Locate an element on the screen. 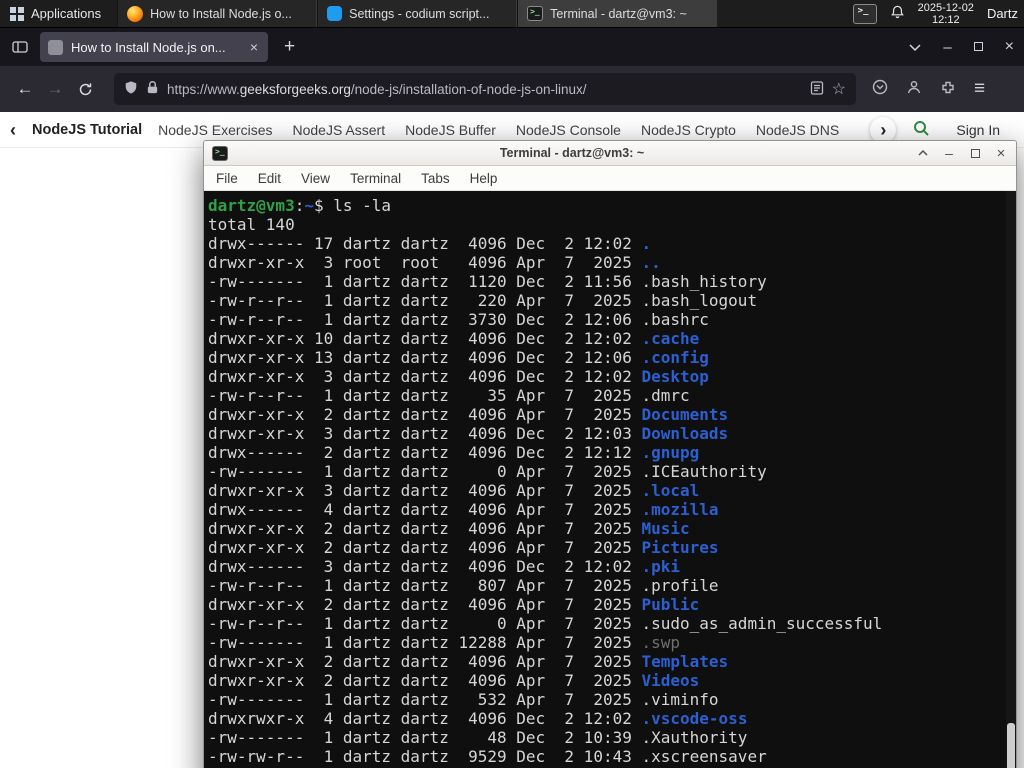 The height and width of the screenshot is (768, 1024). taskbar-button-terminal: Terminal - dartz@vm3: ~ is located at coordinates (617, 13).